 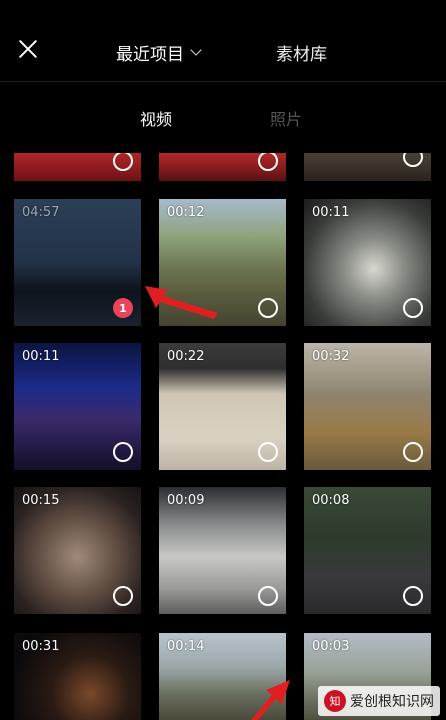 I want to click on video-tile: 00:12, so click(x=222, y=262).